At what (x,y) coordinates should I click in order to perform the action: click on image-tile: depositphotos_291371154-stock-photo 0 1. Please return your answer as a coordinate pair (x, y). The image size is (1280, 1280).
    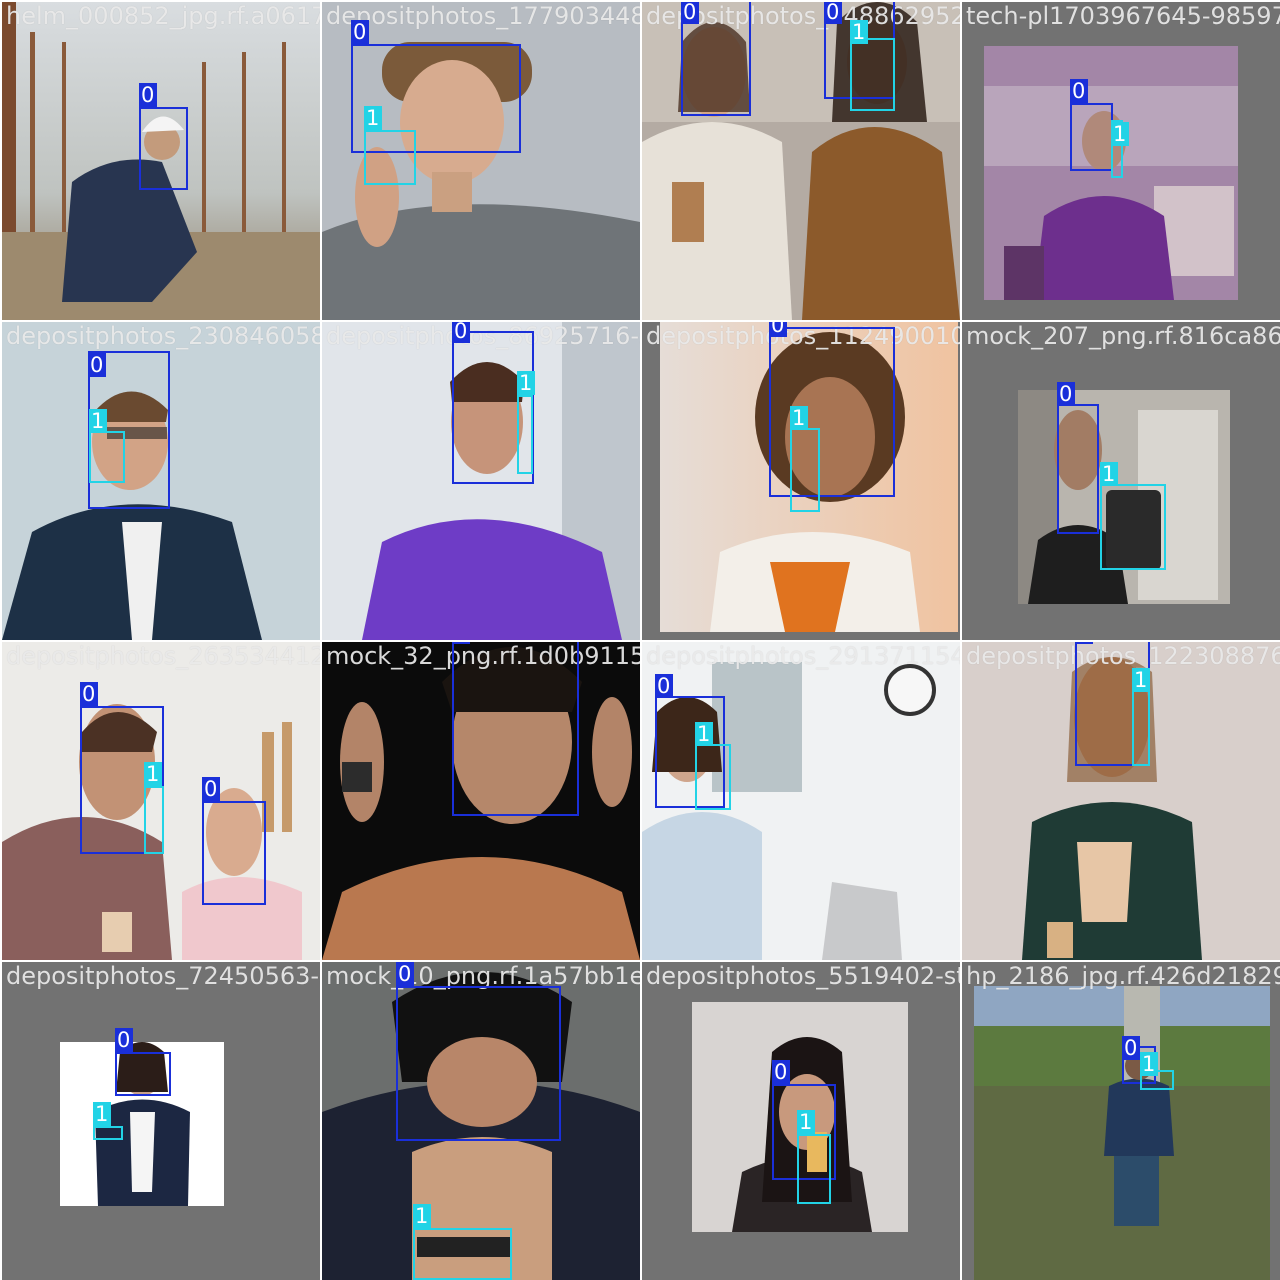
    Looking at the image, I should click on (801, 801).